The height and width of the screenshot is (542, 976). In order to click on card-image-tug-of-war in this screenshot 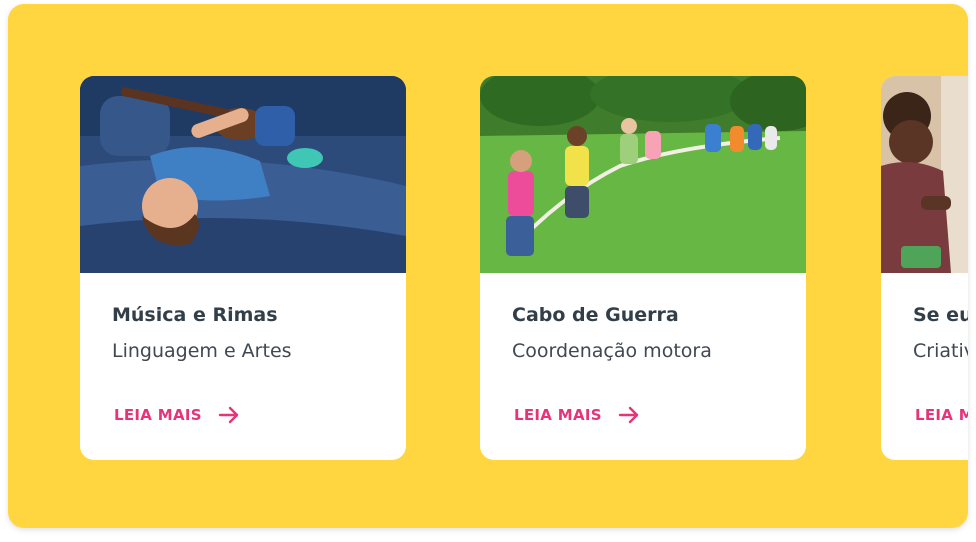, I will do `click(643, 174)`.